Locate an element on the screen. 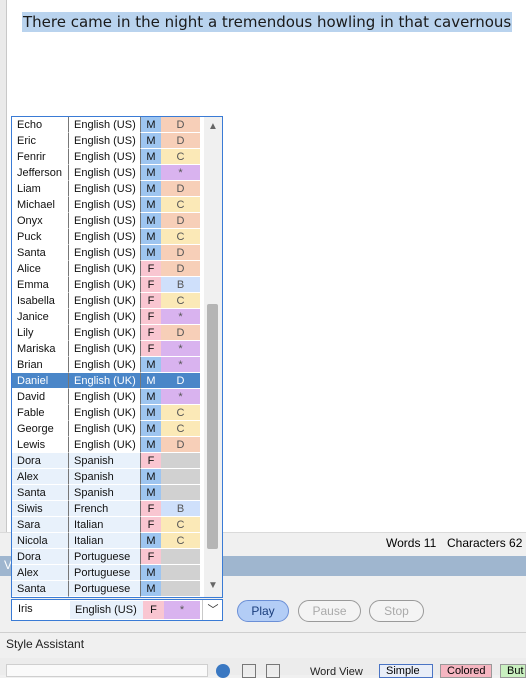  voice-list-row: Eric English (US) M D is located at coordinates (106, 141).